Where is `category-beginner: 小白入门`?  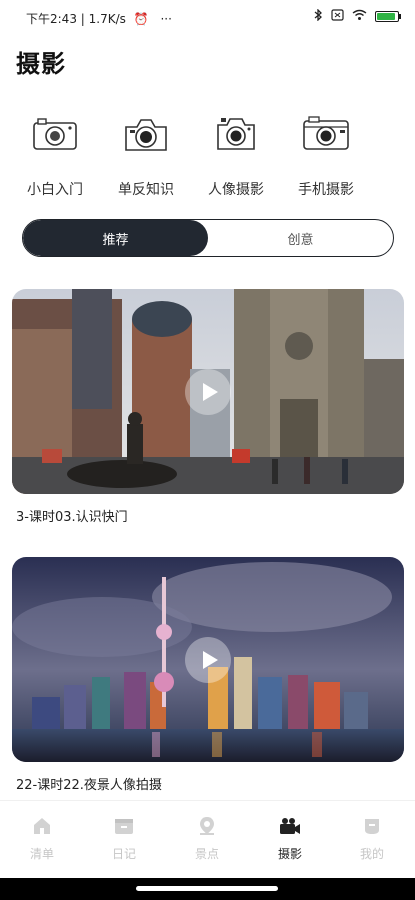 category-beginner: 小白入门 is located at coordinates (55, 153).